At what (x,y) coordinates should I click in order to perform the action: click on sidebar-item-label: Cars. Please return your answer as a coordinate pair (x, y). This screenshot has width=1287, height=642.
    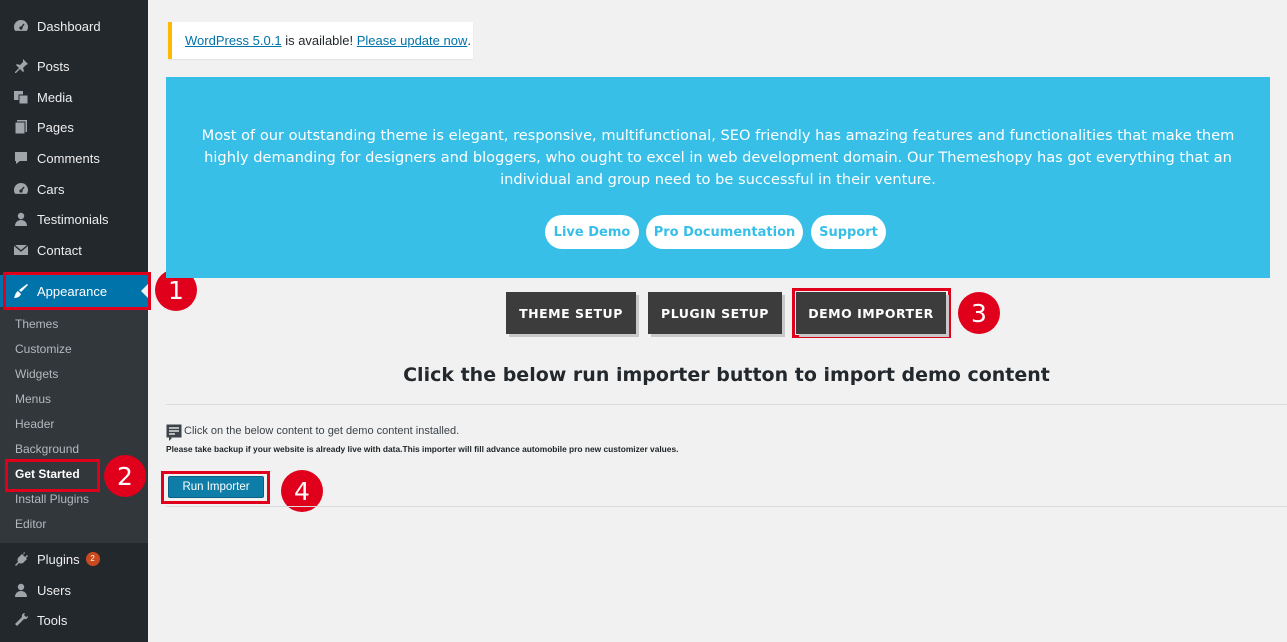
    Looking at the image, I should click on (51, 189).